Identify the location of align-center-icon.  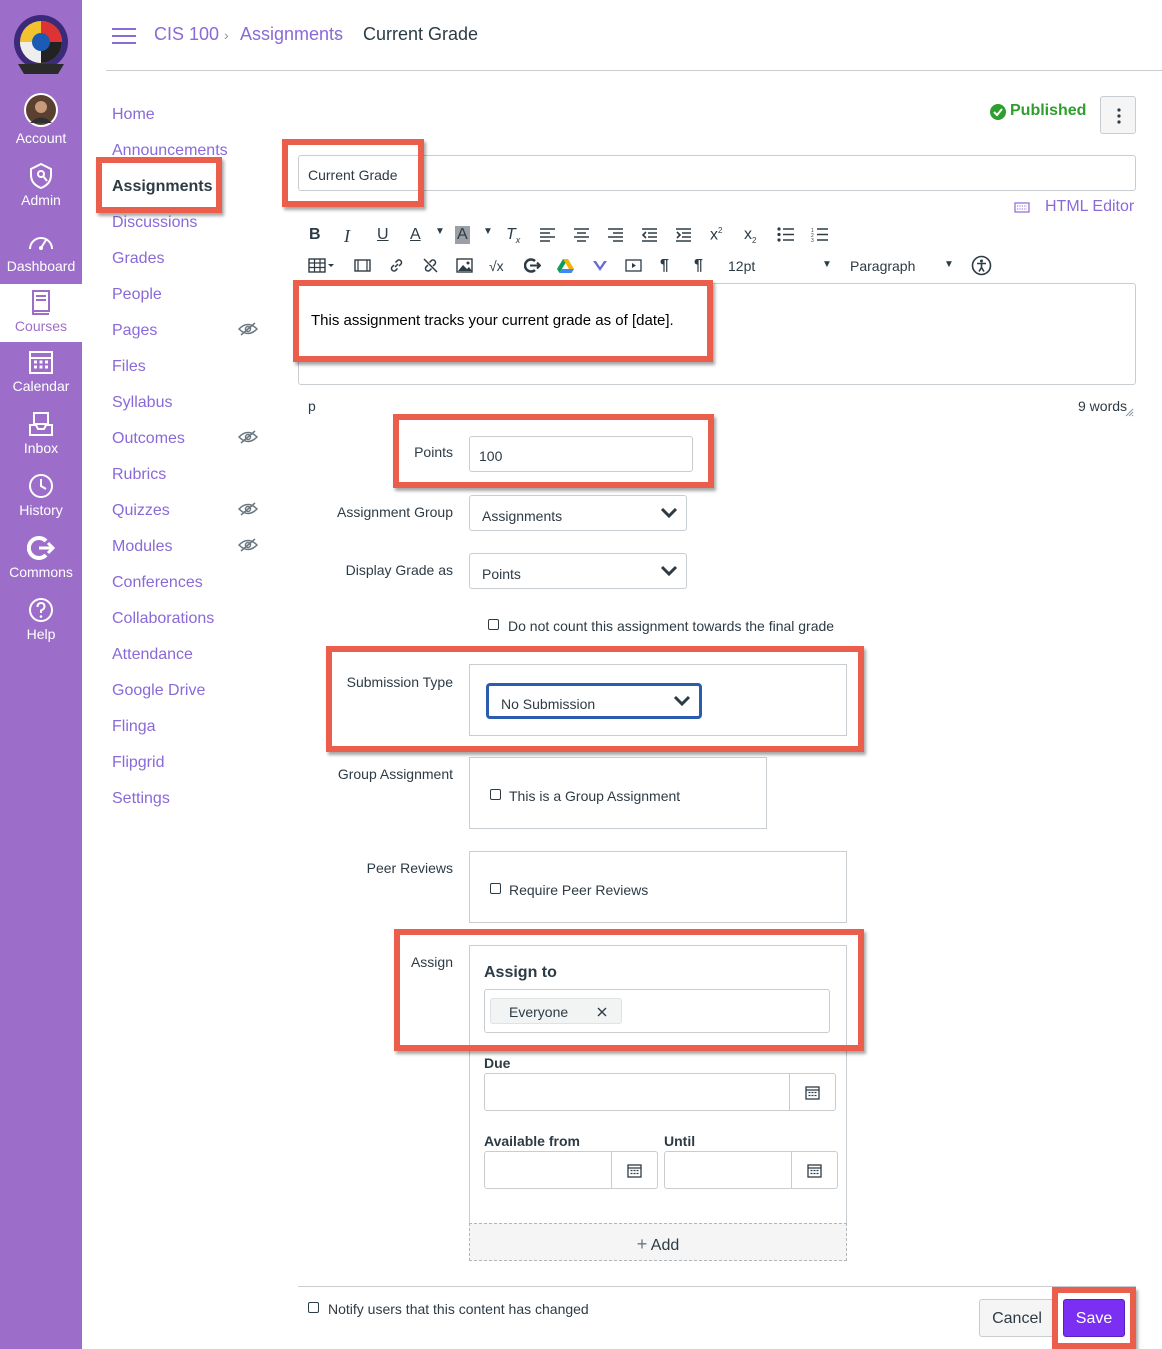
(581, 234).